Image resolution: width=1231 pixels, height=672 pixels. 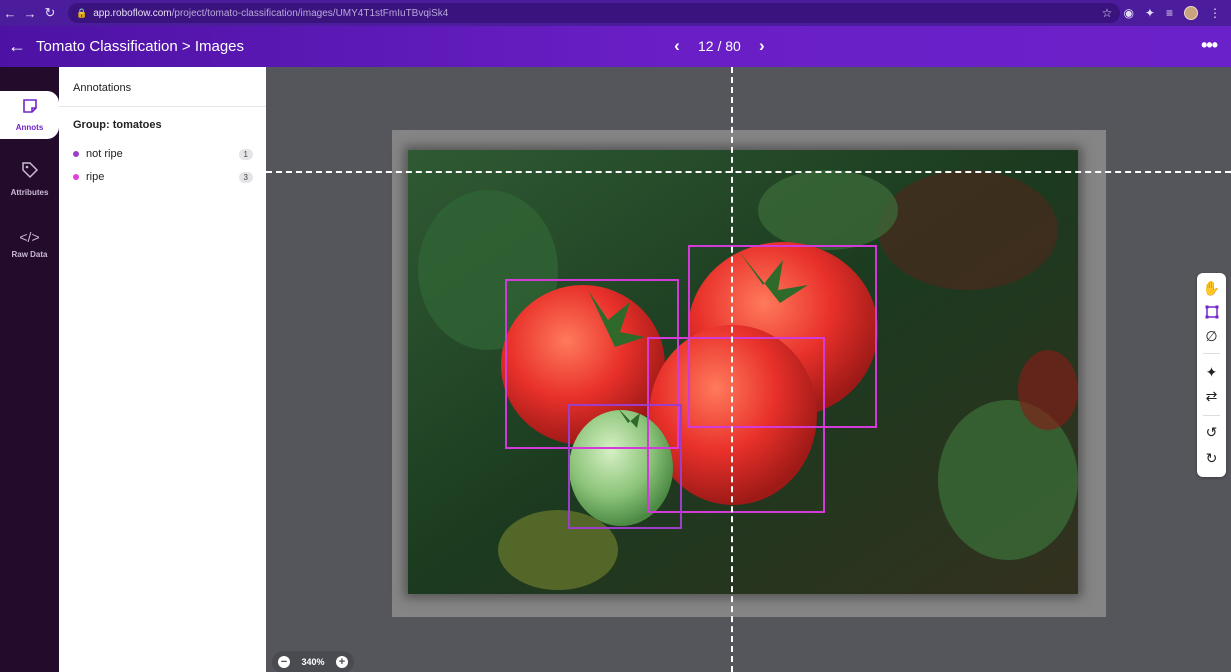 What do you see at coordinates (677, 46) in the screenshot?
I see `chevron-left-icon: ‹` at bounding box center [677, 46].